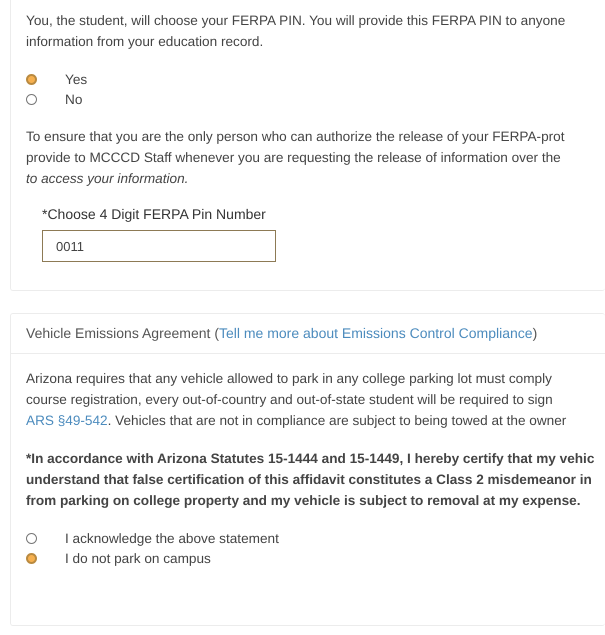 Image resolution: width=605 pixels, height=635 pixels. I want to click on paragraph-line: To ensure that you are the only person who can authorize the release of your FERPA-prot, so click(296, 137).